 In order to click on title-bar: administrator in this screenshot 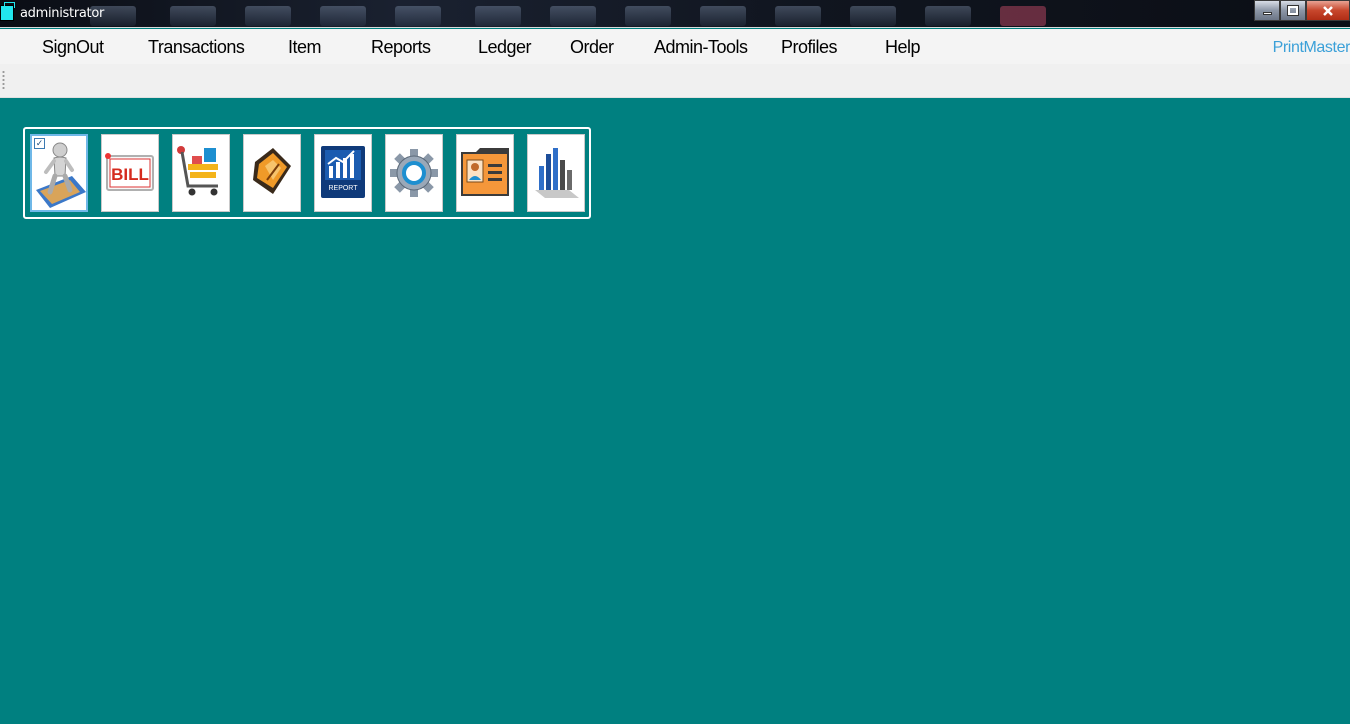, I will do `click(675, 14)`.